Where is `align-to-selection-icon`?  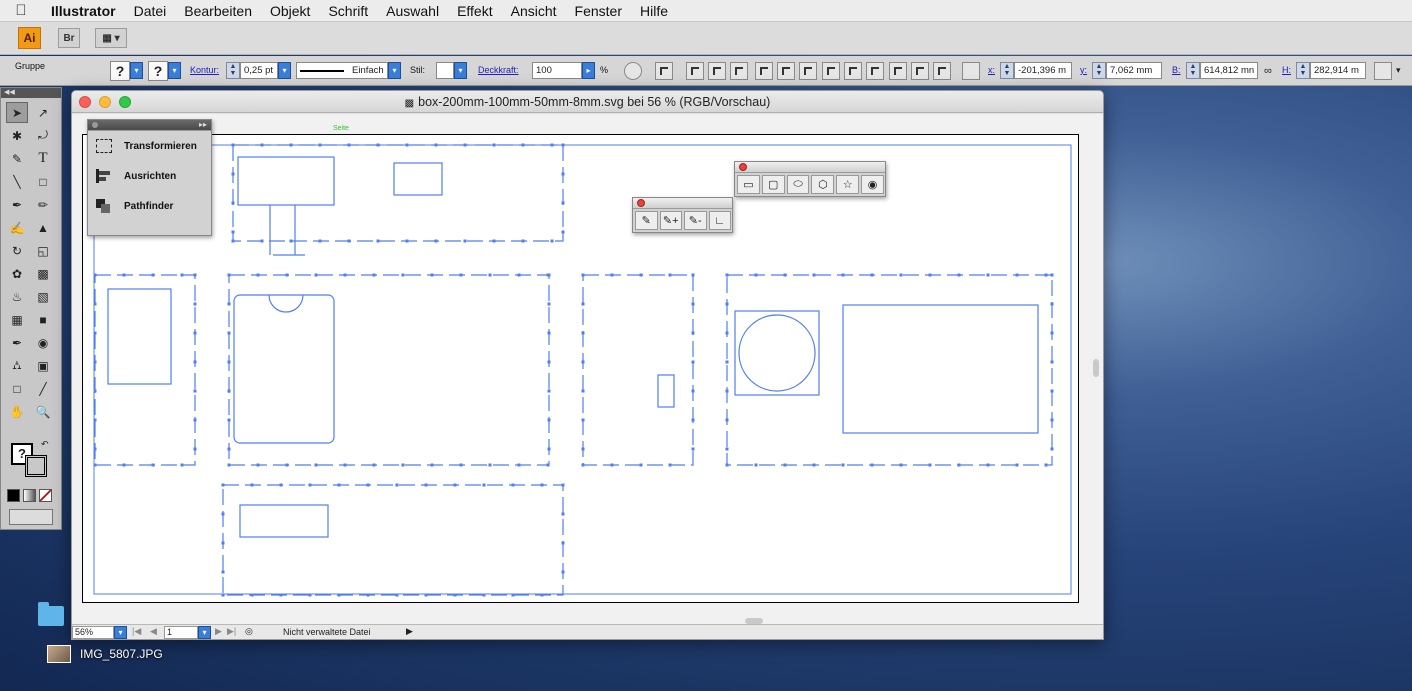
align-to-selection-icon is located at coordinates (664, 71).